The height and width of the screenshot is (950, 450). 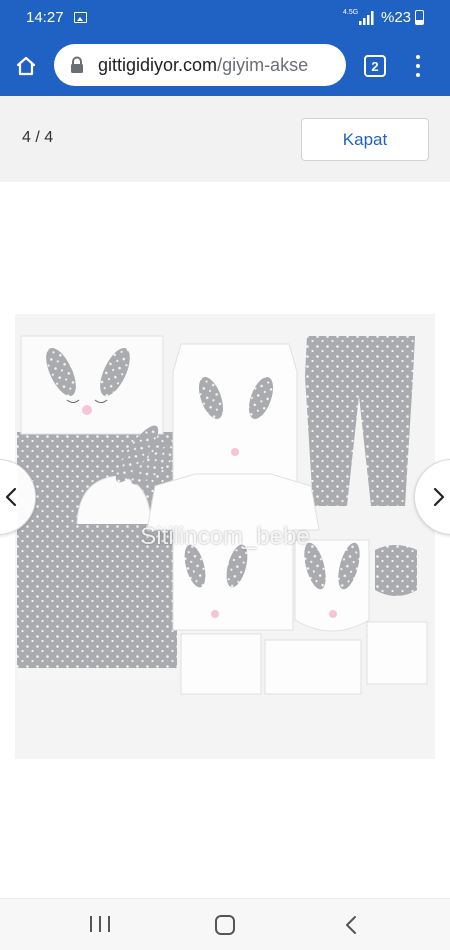 I want to click on tabs-button: 2, so click(x=375, y=66).